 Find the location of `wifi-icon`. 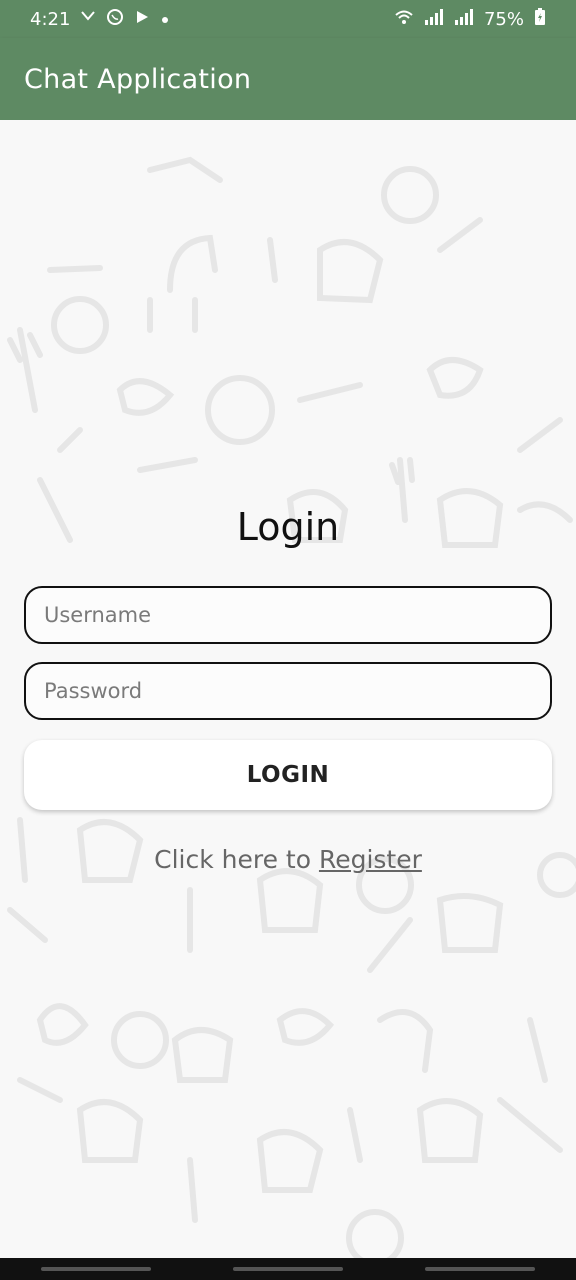

wifi-icon is located at coordinates (404, 19).